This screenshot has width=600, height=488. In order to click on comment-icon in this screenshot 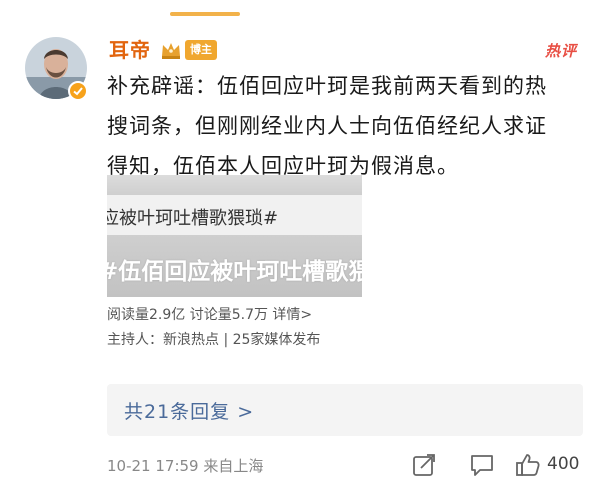, I will do `click(482, 465)`.